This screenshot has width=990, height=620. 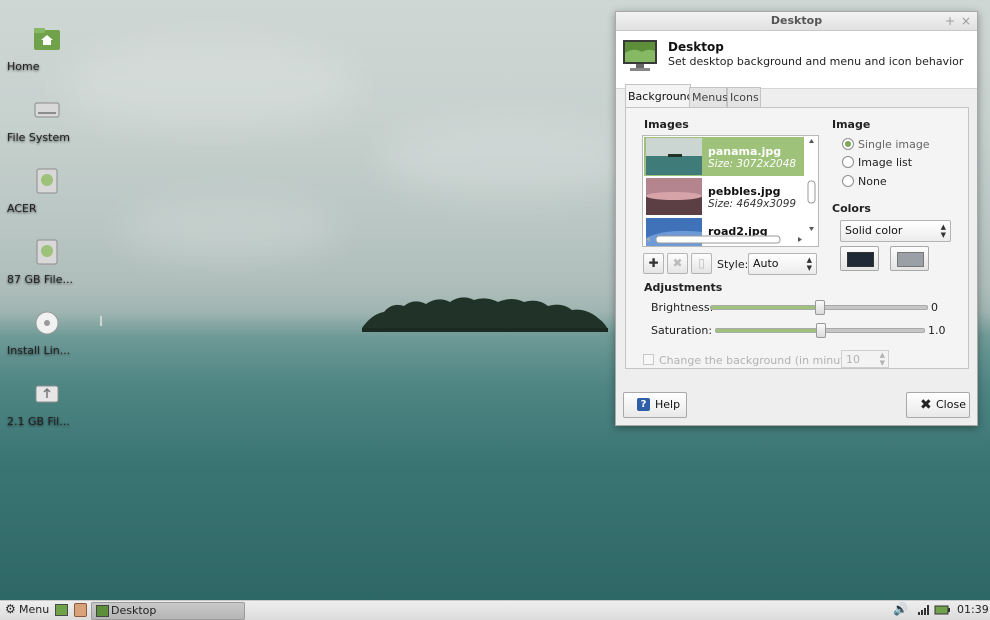 What do you see at coordinates (485, 314) in the screenshot?
I see `island` at bounding box center [485, 314].